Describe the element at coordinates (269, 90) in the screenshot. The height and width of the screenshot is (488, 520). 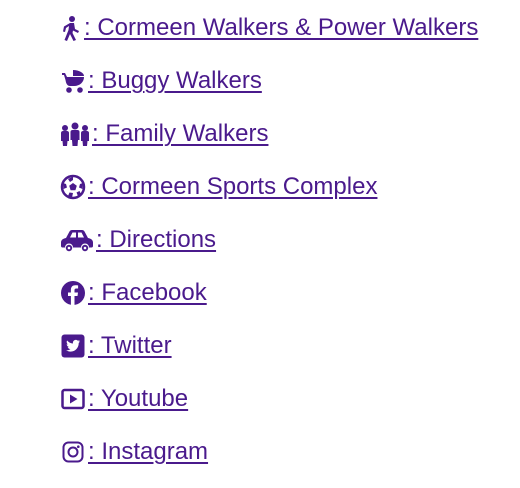
I see `list-item: : Buggy Walkers` at that location.